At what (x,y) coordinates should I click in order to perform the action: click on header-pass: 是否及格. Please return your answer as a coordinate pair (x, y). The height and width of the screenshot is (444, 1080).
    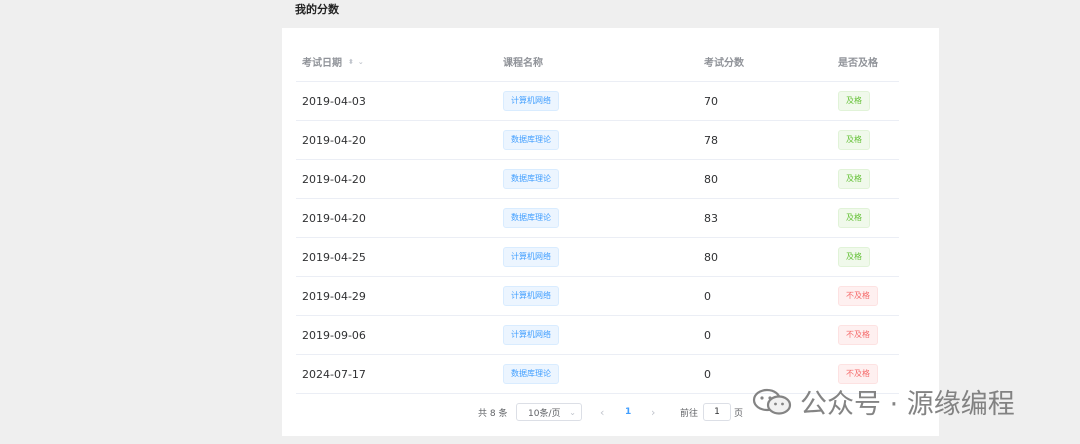
    Looking at the image, I should click on (858, 63).